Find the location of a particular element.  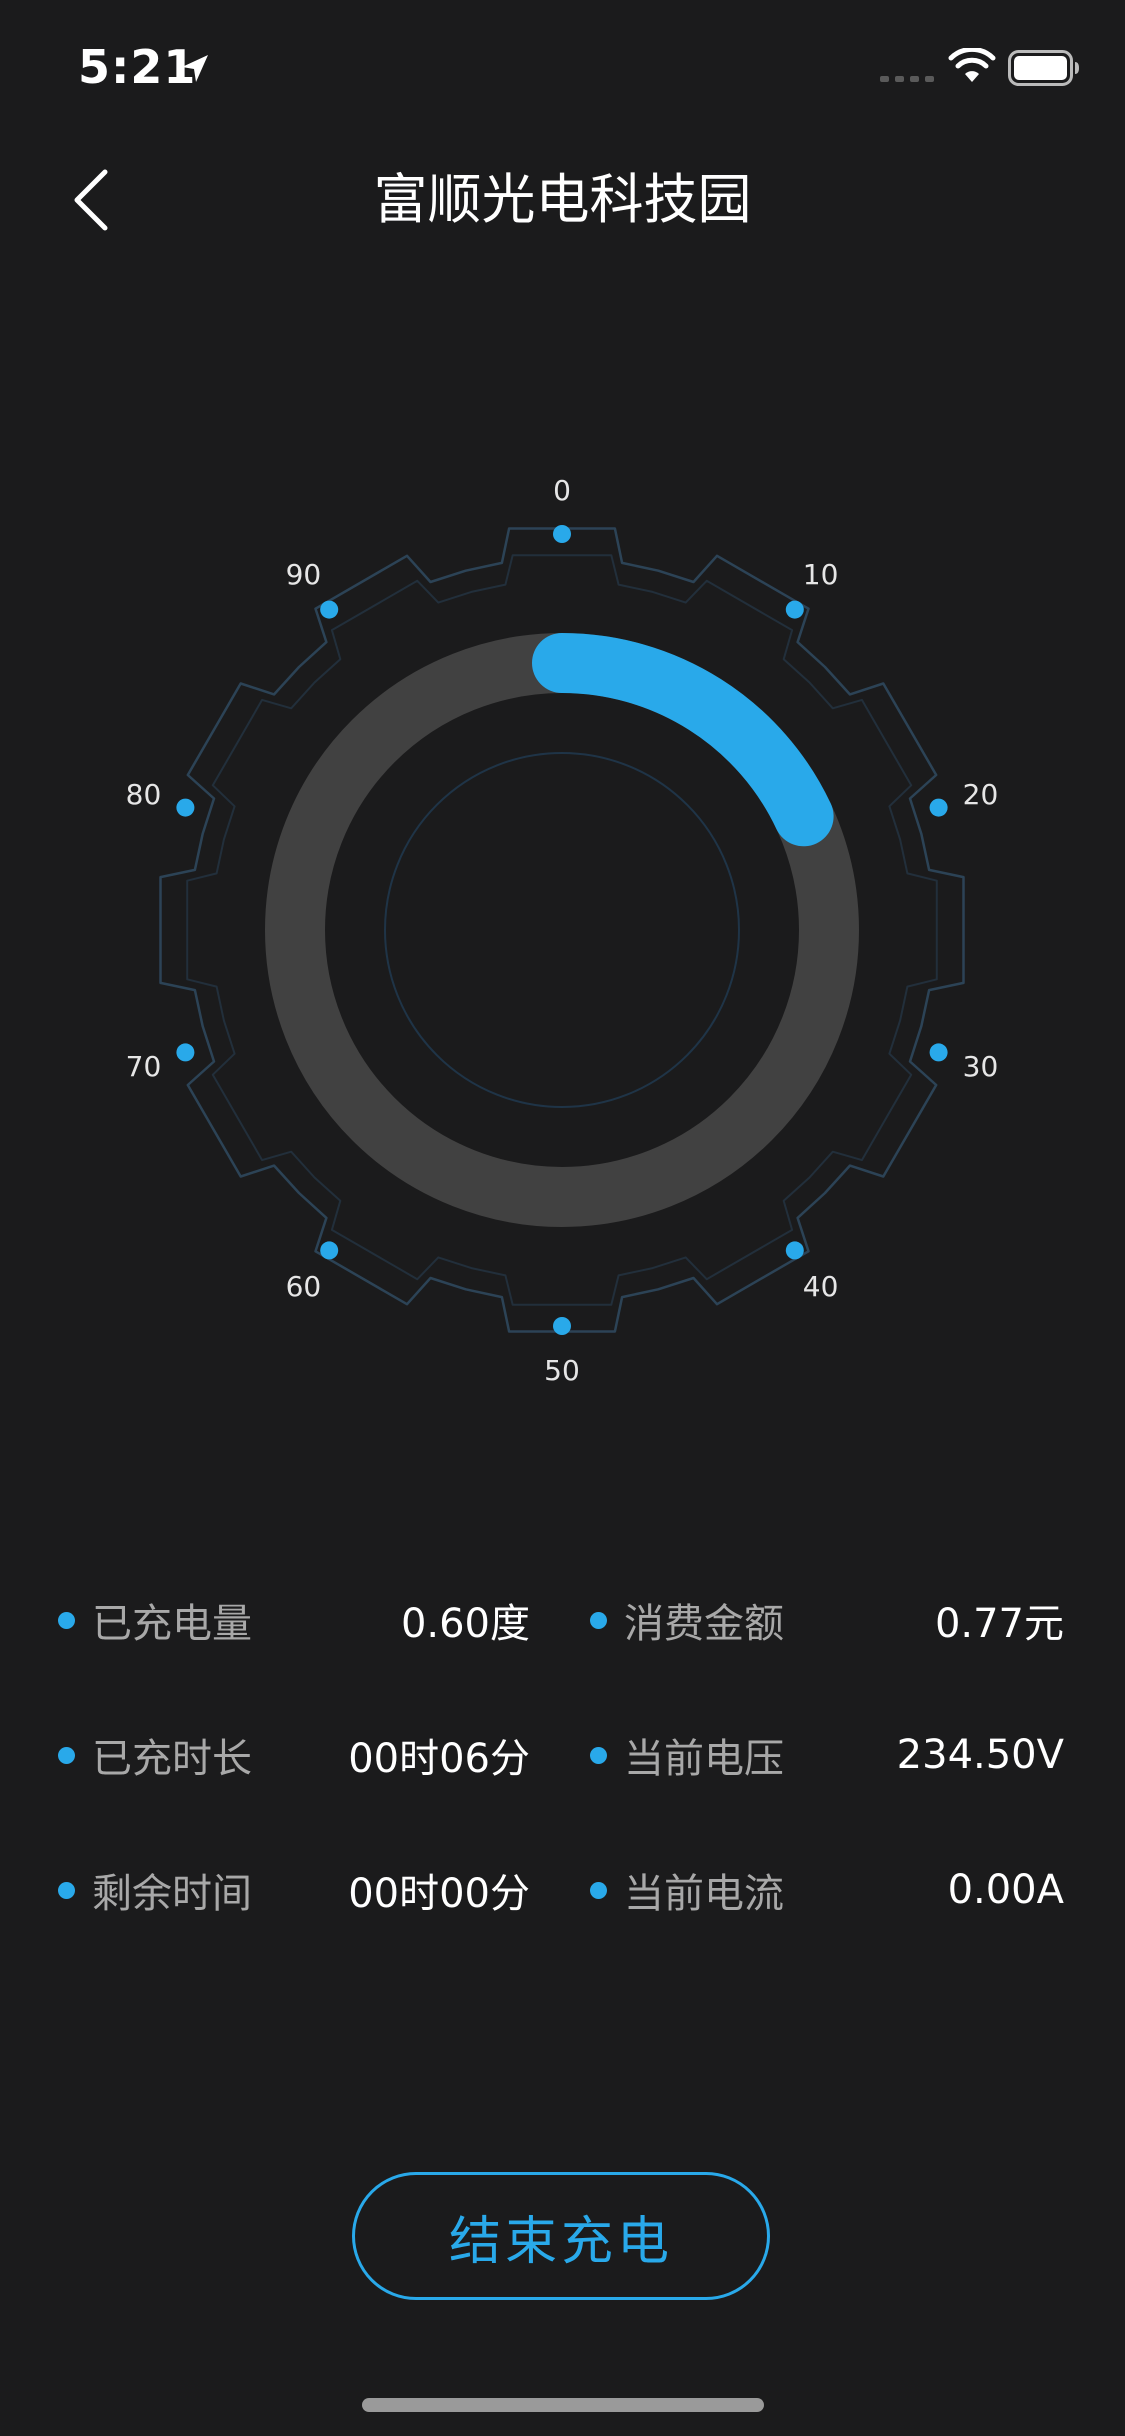

page-title: 富顺光电科技园 is located at coordinates (562, 199).